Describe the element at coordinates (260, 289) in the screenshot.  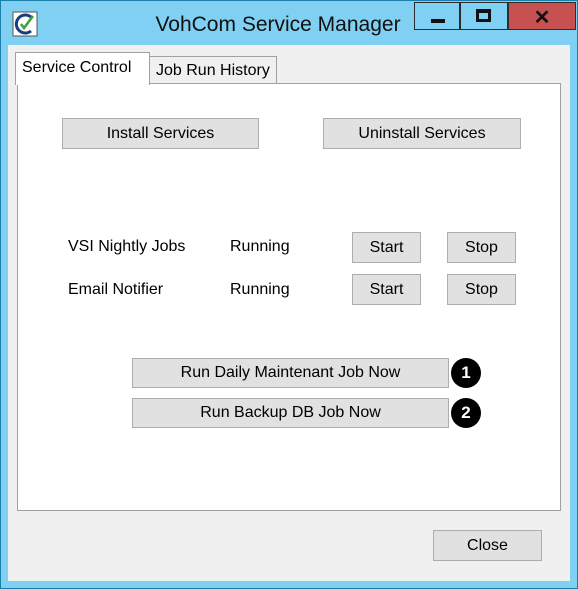
I see `service-status-email-notifier: Running` at that location.